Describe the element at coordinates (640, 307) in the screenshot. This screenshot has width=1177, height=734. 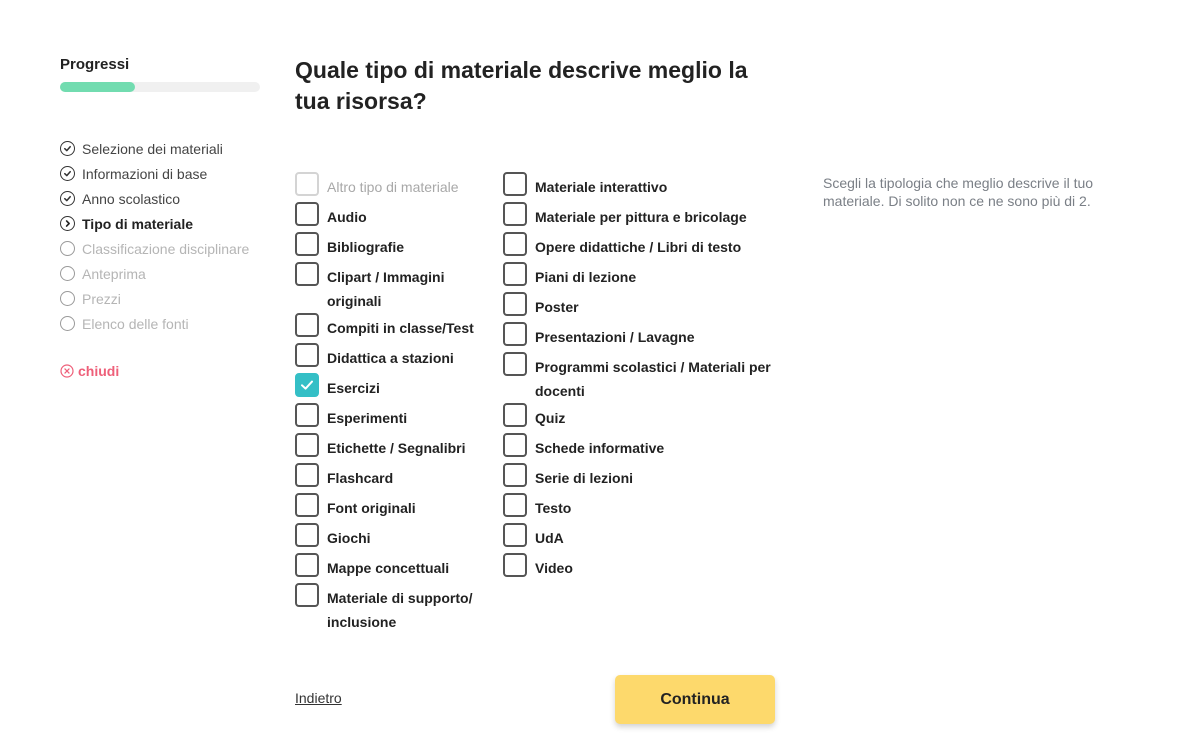
I see `material-option: Poster` at that location.